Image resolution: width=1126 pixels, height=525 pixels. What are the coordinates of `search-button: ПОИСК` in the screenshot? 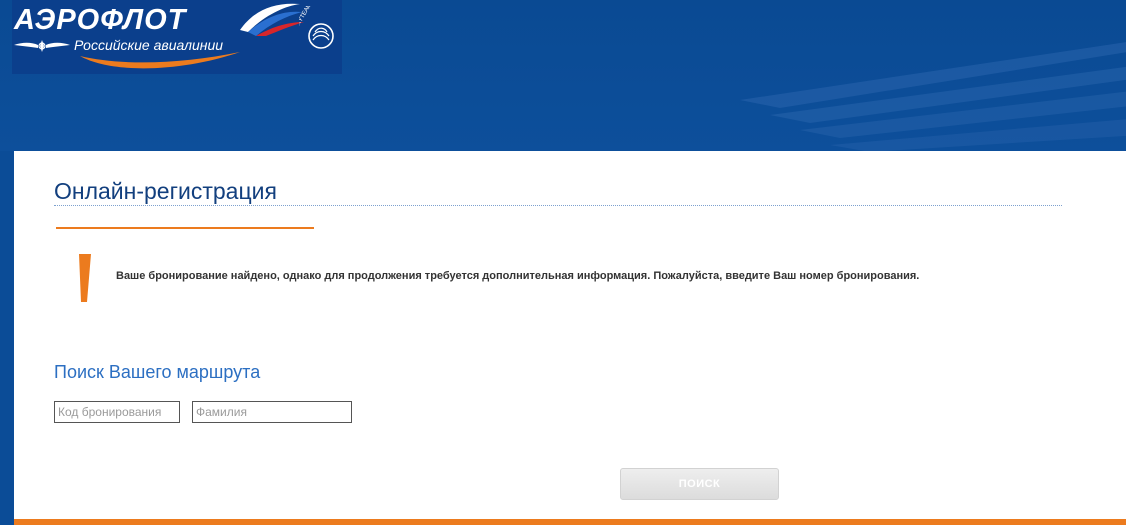 It's located at (699, 484).